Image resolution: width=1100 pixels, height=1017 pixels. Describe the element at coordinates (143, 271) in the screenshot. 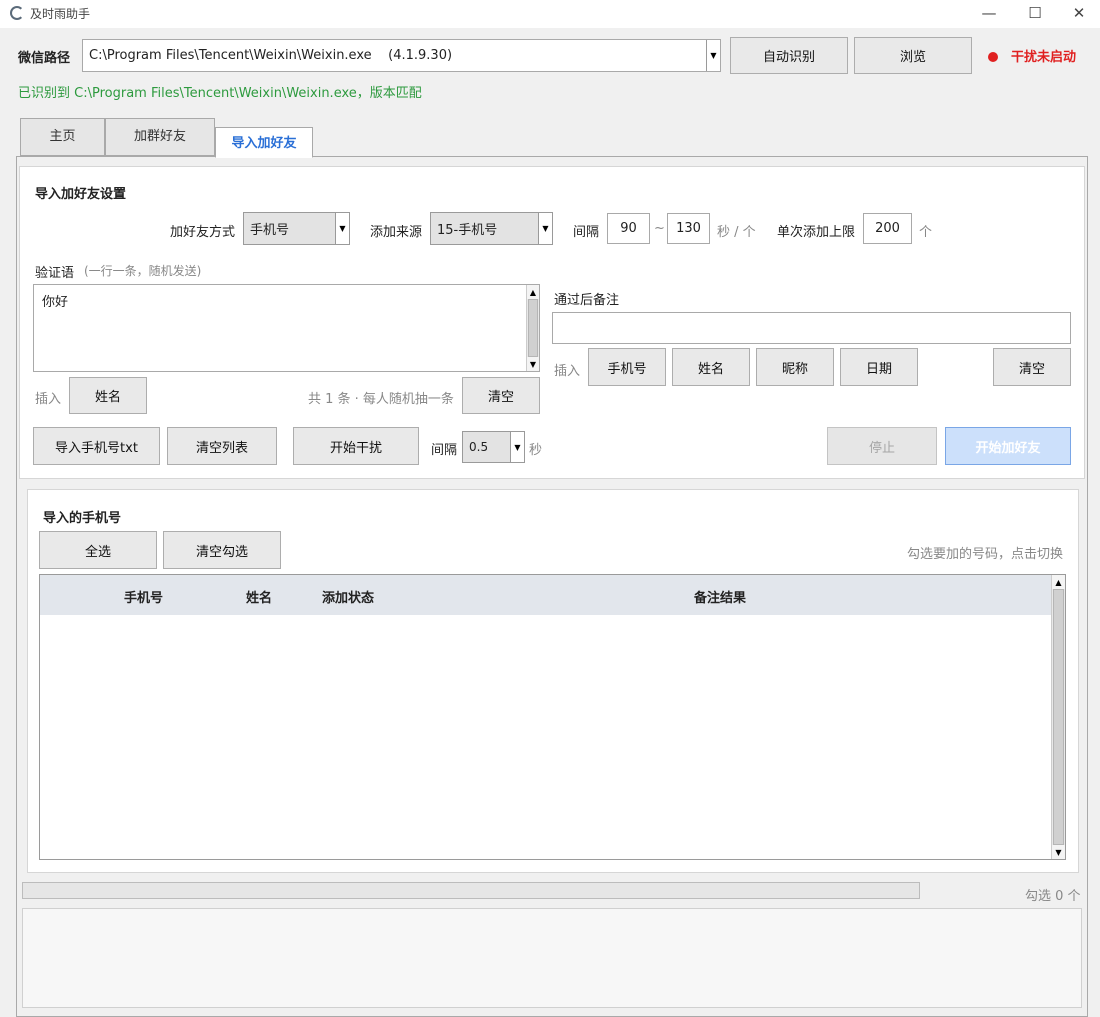

I see `verify-hint: (一行一条，随机发送)` at that location.